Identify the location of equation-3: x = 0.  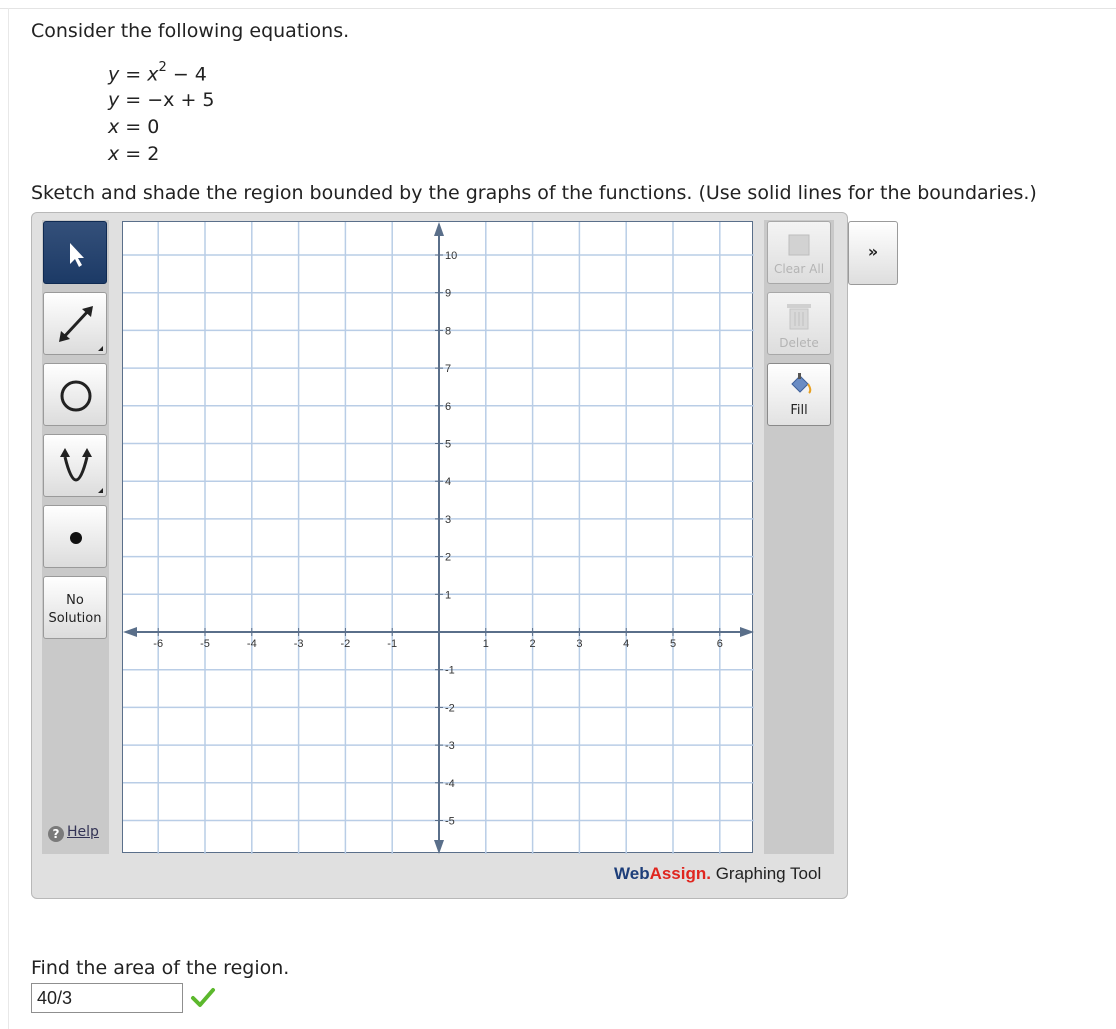
(133, 127).